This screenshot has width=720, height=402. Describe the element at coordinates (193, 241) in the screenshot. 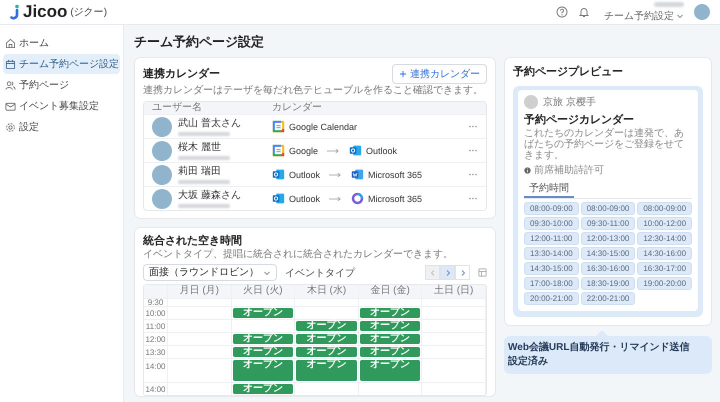

I see `section-title: 統合された空き時間` at that location.